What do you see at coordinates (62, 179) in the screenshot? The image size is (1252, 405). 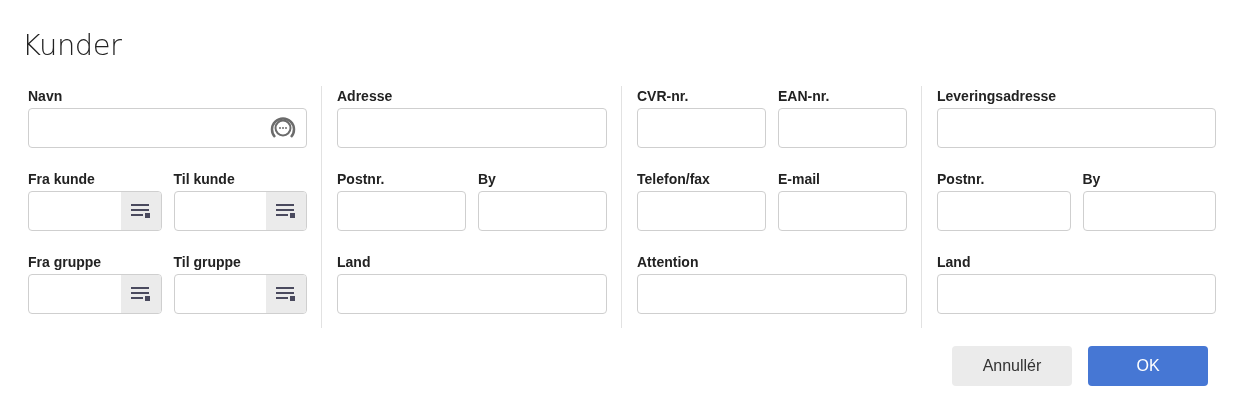 I see `field-label: Fra kunde` at bounding box center [62, 179].